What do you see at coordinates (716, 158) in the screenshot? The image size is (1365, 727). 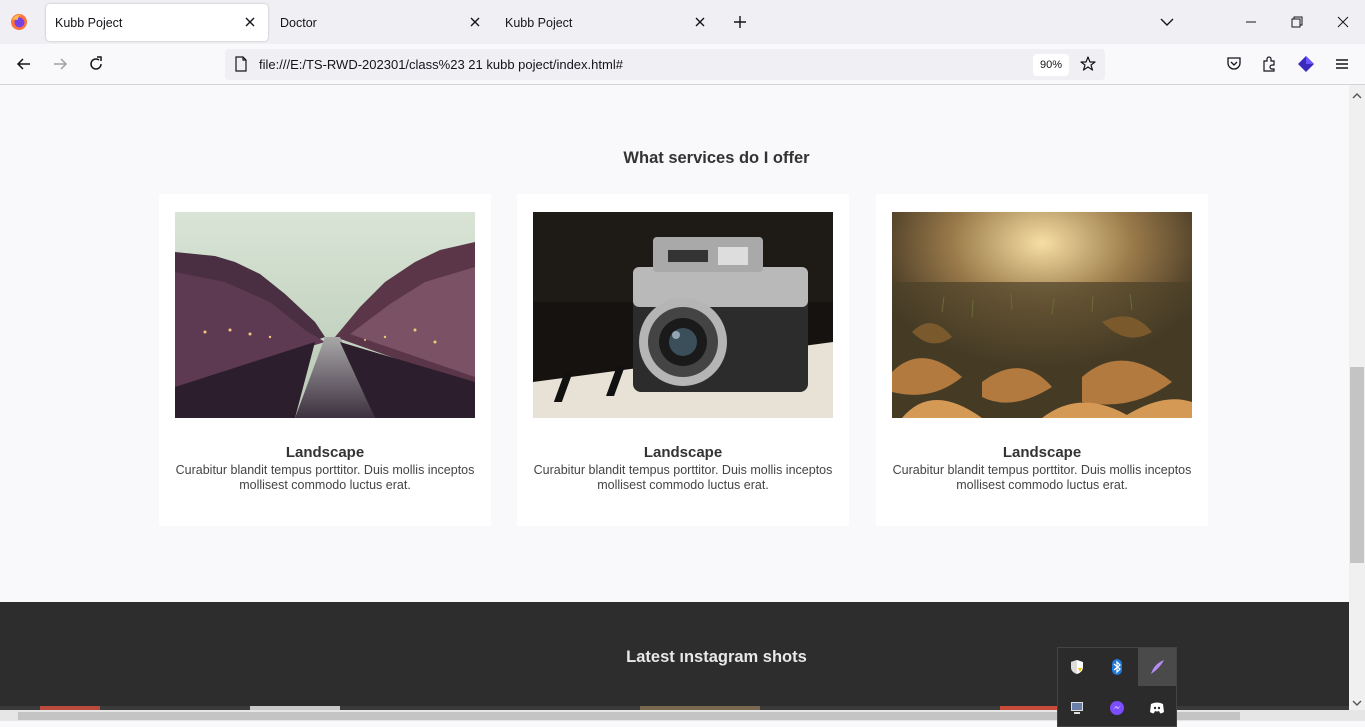 I see `services-heading: What services do I offer` at bounding box center [716, 158].